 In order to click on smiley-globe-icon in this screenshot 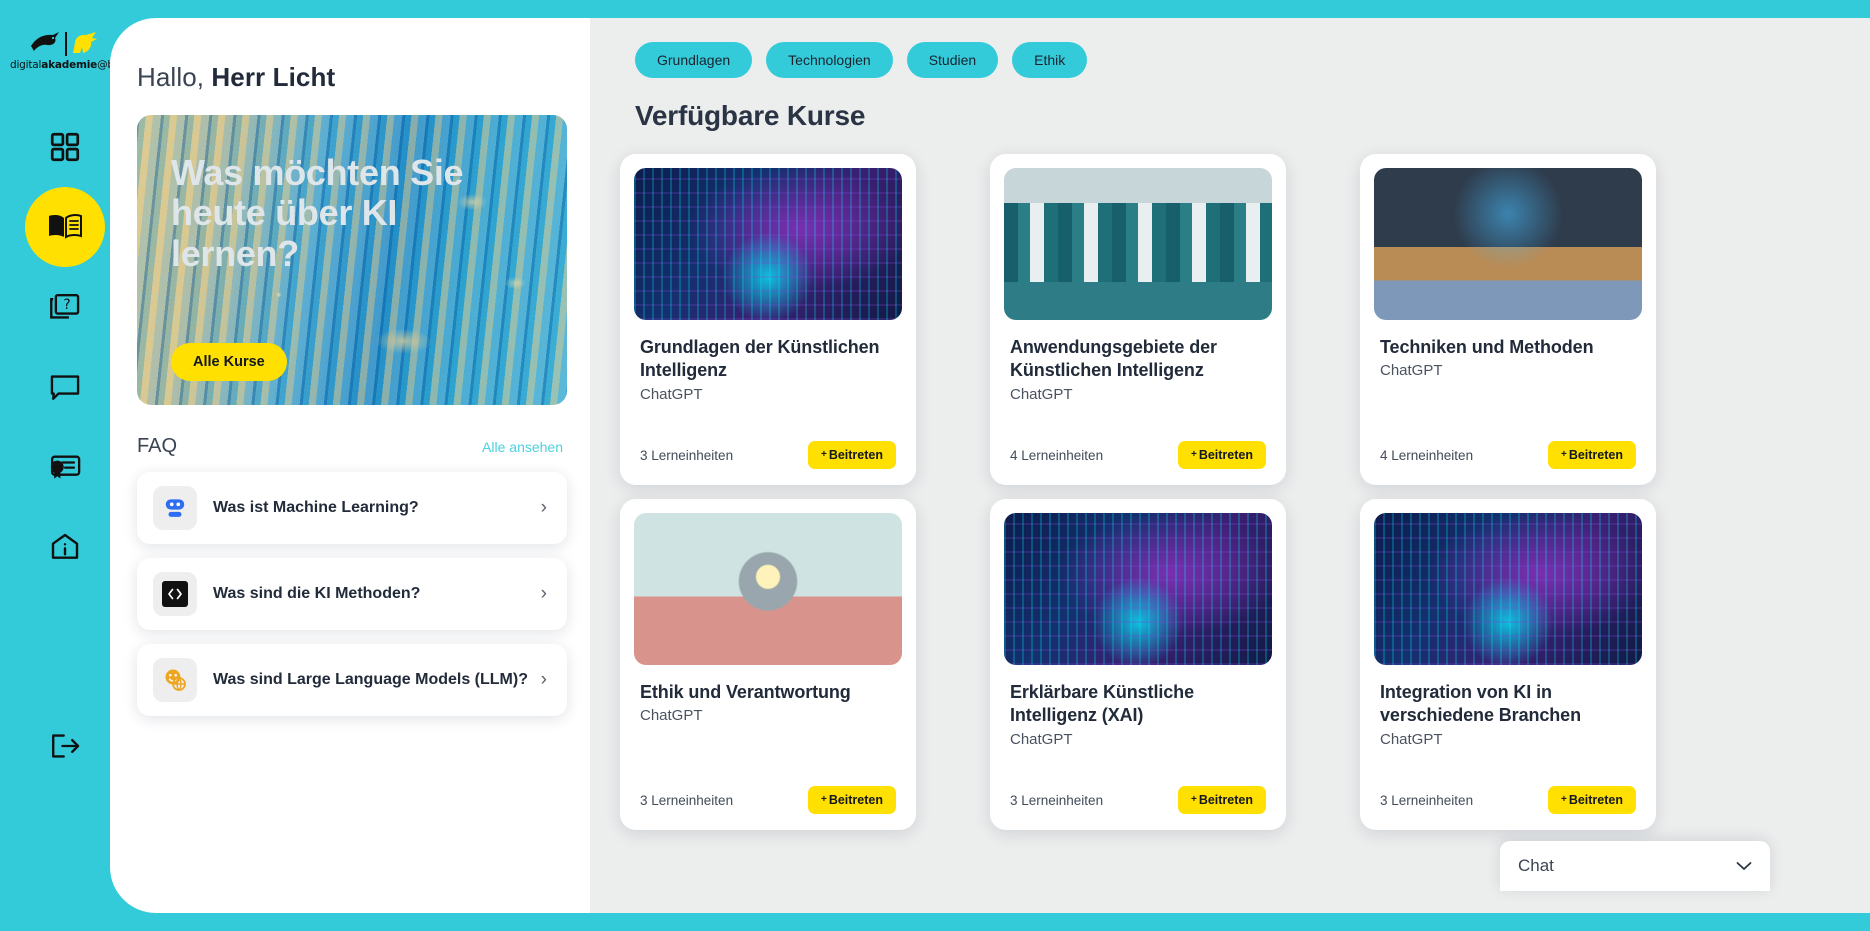, I will do `click(175, 680)`.